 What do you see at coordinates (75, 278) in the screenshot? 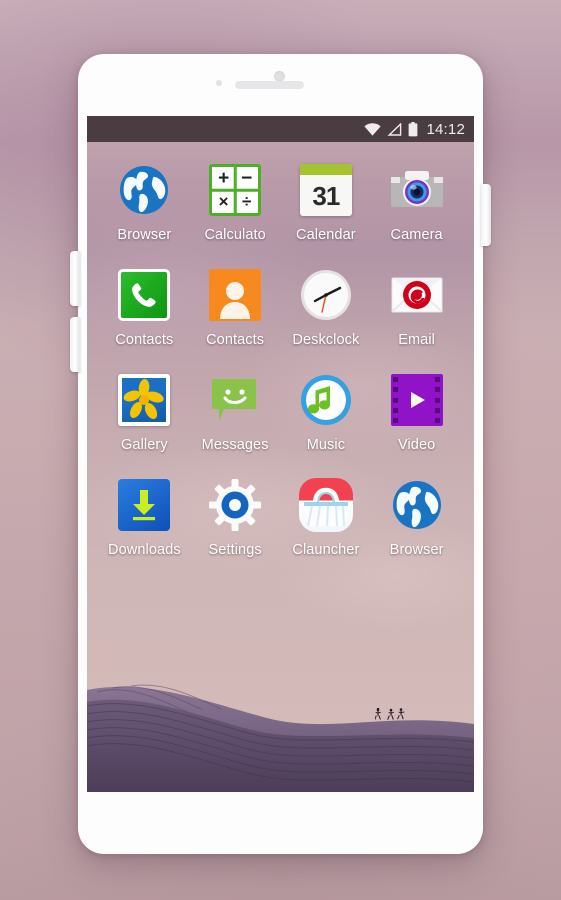
I see `volume-up-button` at bounding box center [75, 278].